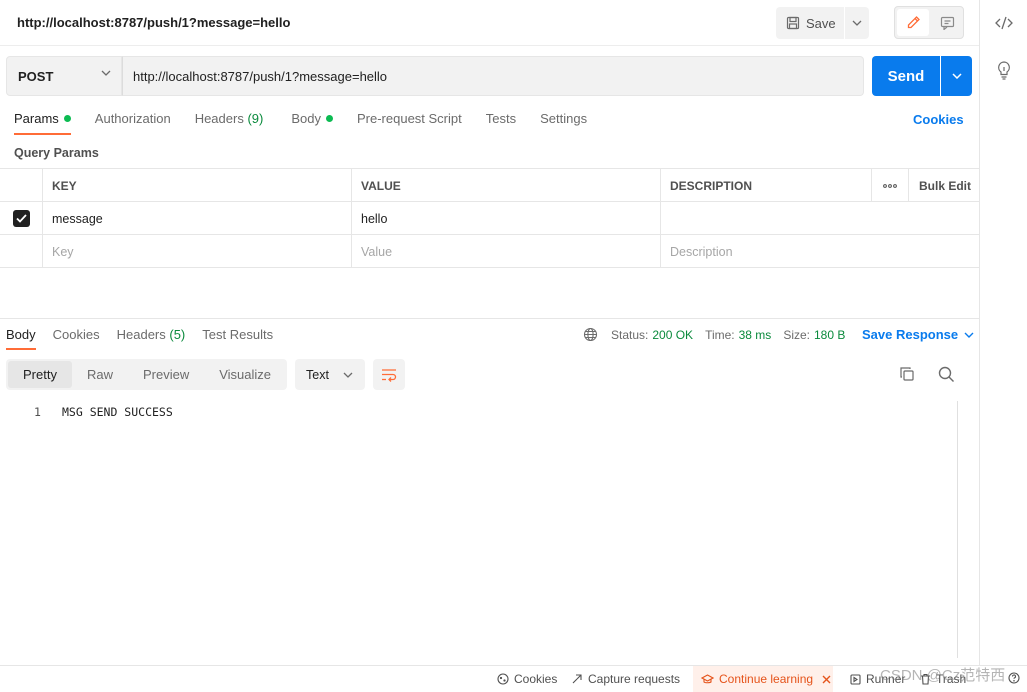 The image size is (1027, 692). What do you see at coordinates (946, 376) in the screenshot?
I see `search-icon` at bounding box center [946, 376].